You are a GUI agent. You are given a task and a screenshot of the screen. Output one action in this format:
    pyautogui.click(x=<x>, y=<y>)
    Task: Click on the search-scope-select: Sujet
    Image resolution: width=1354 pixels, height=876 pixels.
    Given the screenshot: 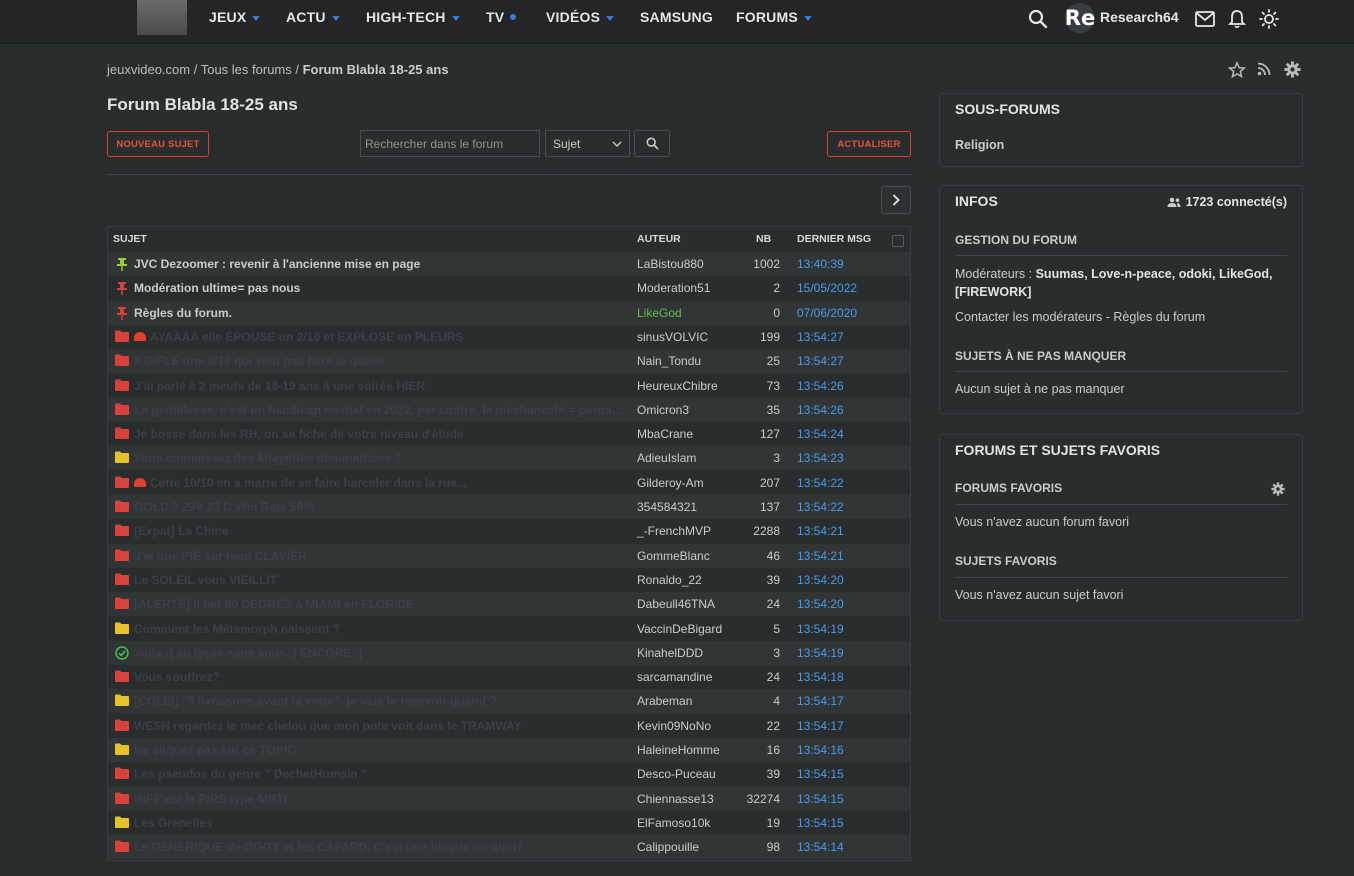 What is the action you would take?
    pyautogui.click(x=587, y=143)
    